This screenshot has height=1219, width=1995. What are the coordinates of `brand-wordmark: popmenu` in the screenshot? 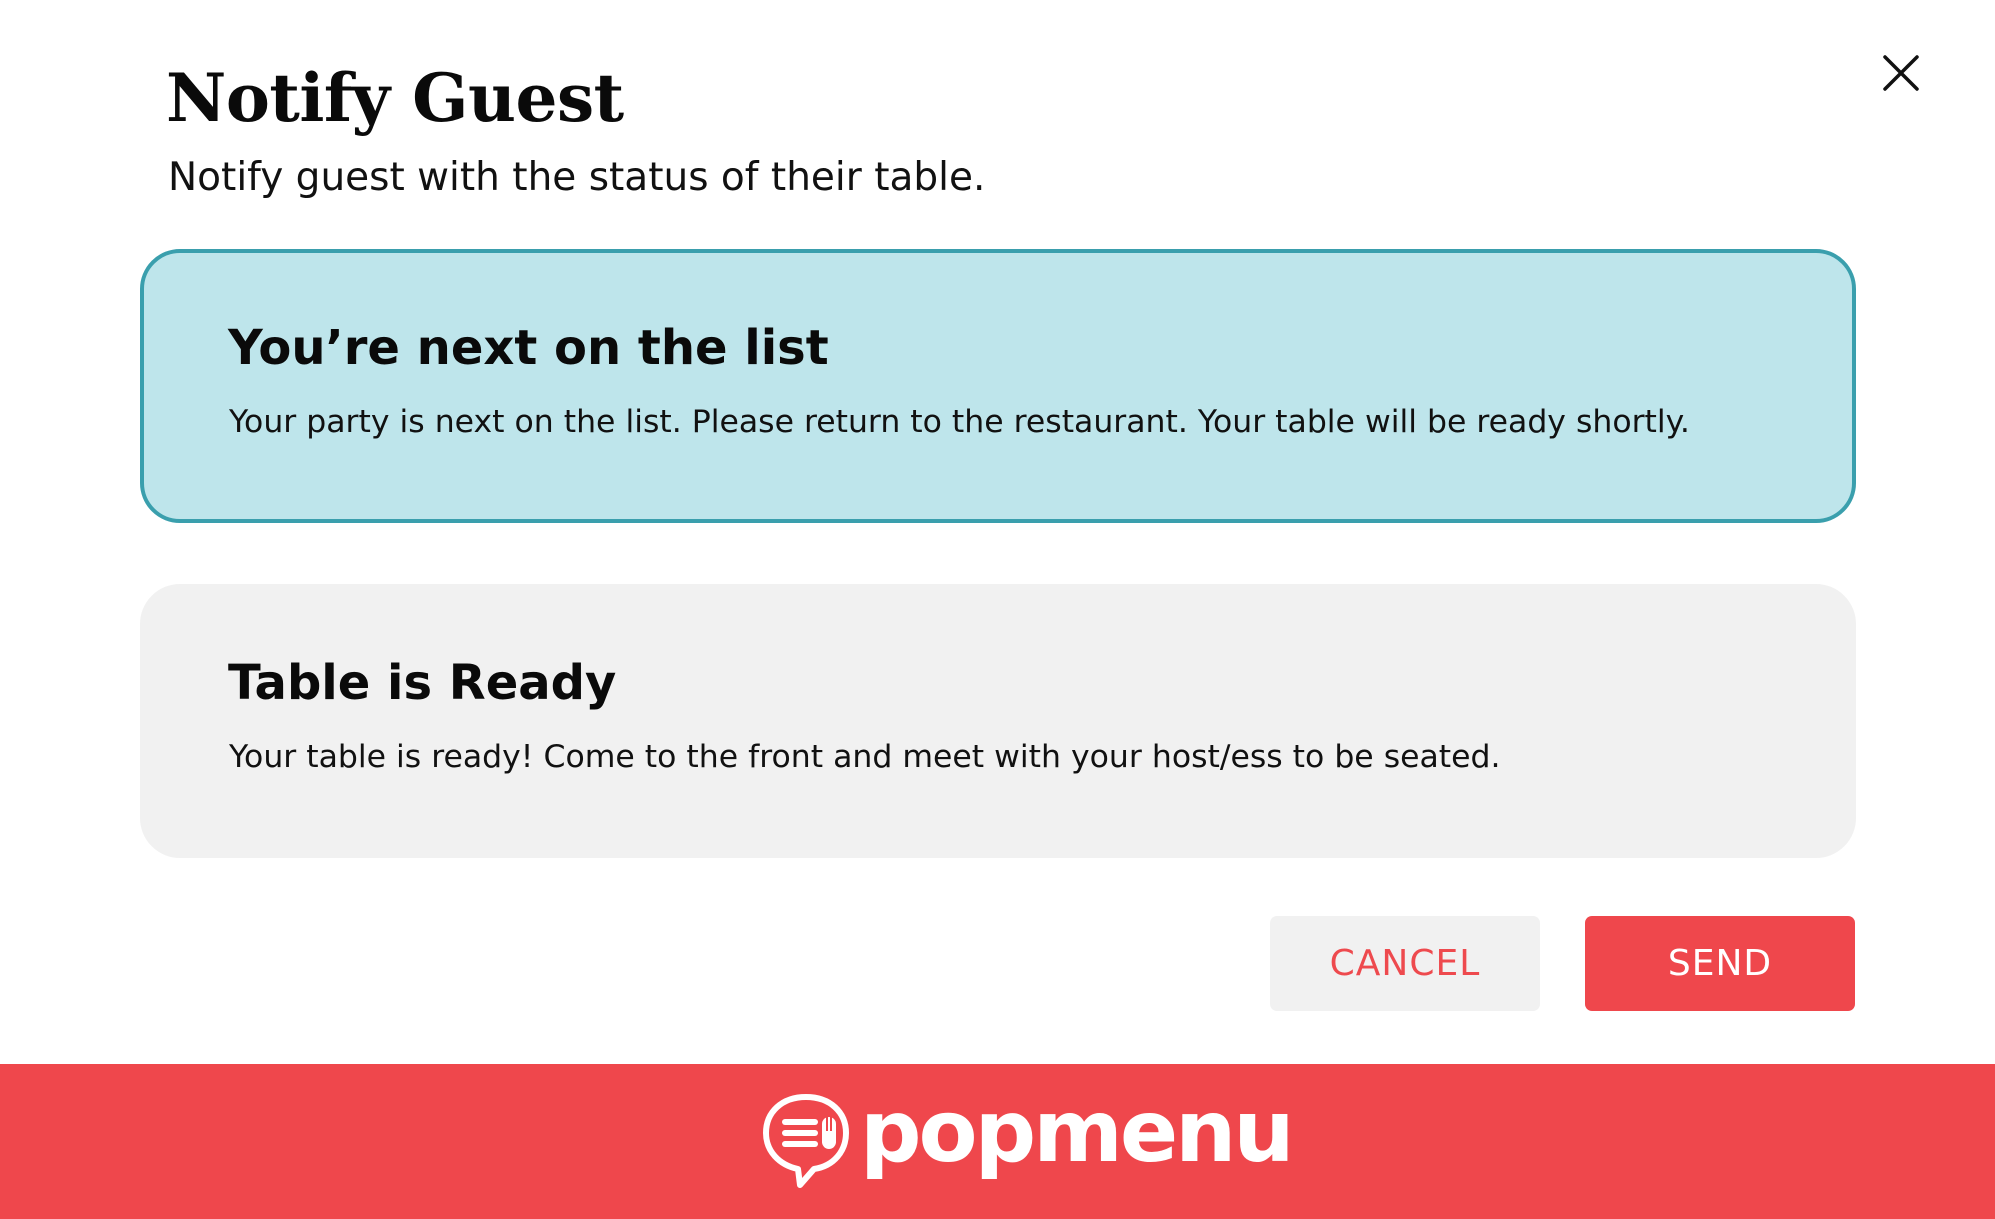 It's located at (1077, 1132).